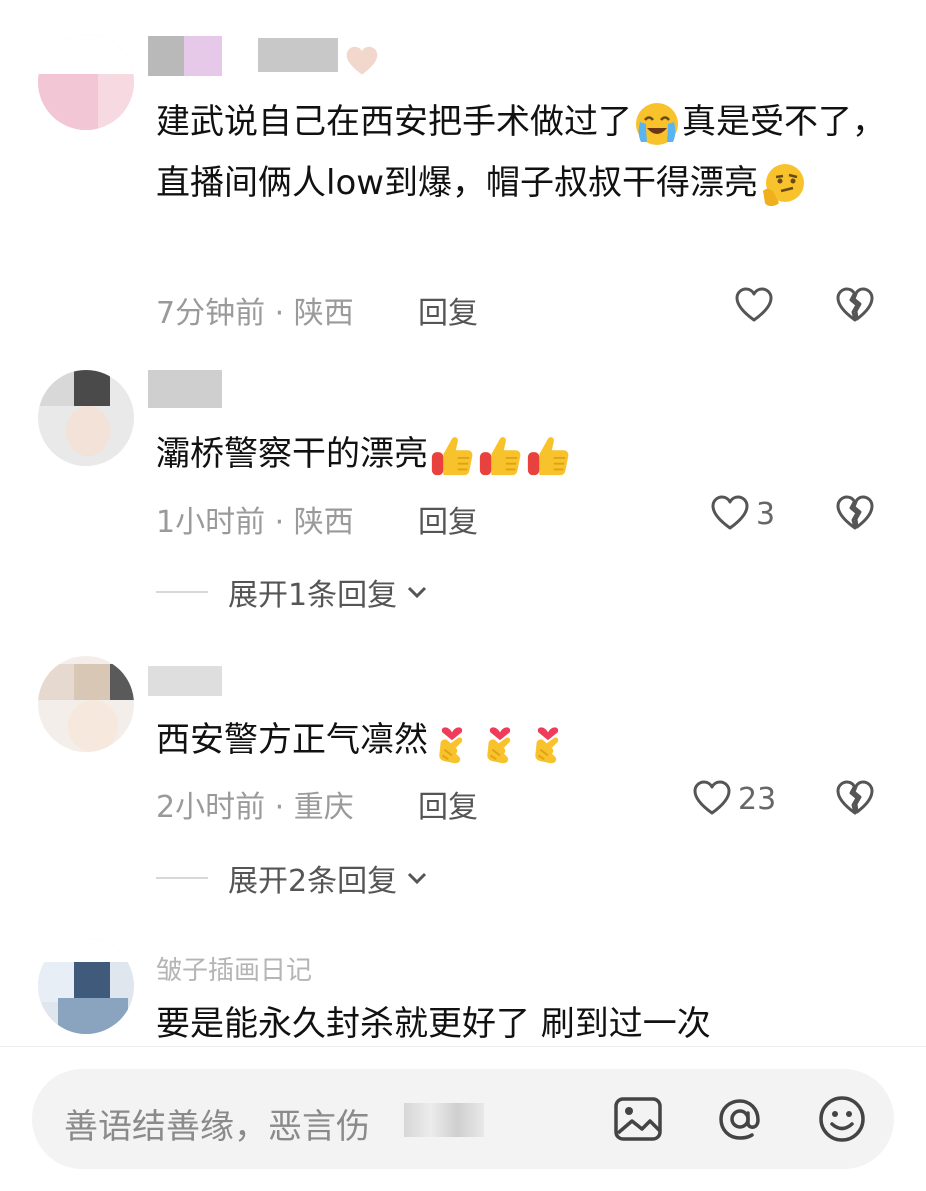  Describe the element at coordinates (783, 185) in the screenshot. I see `thinking-face-icon` at that location.